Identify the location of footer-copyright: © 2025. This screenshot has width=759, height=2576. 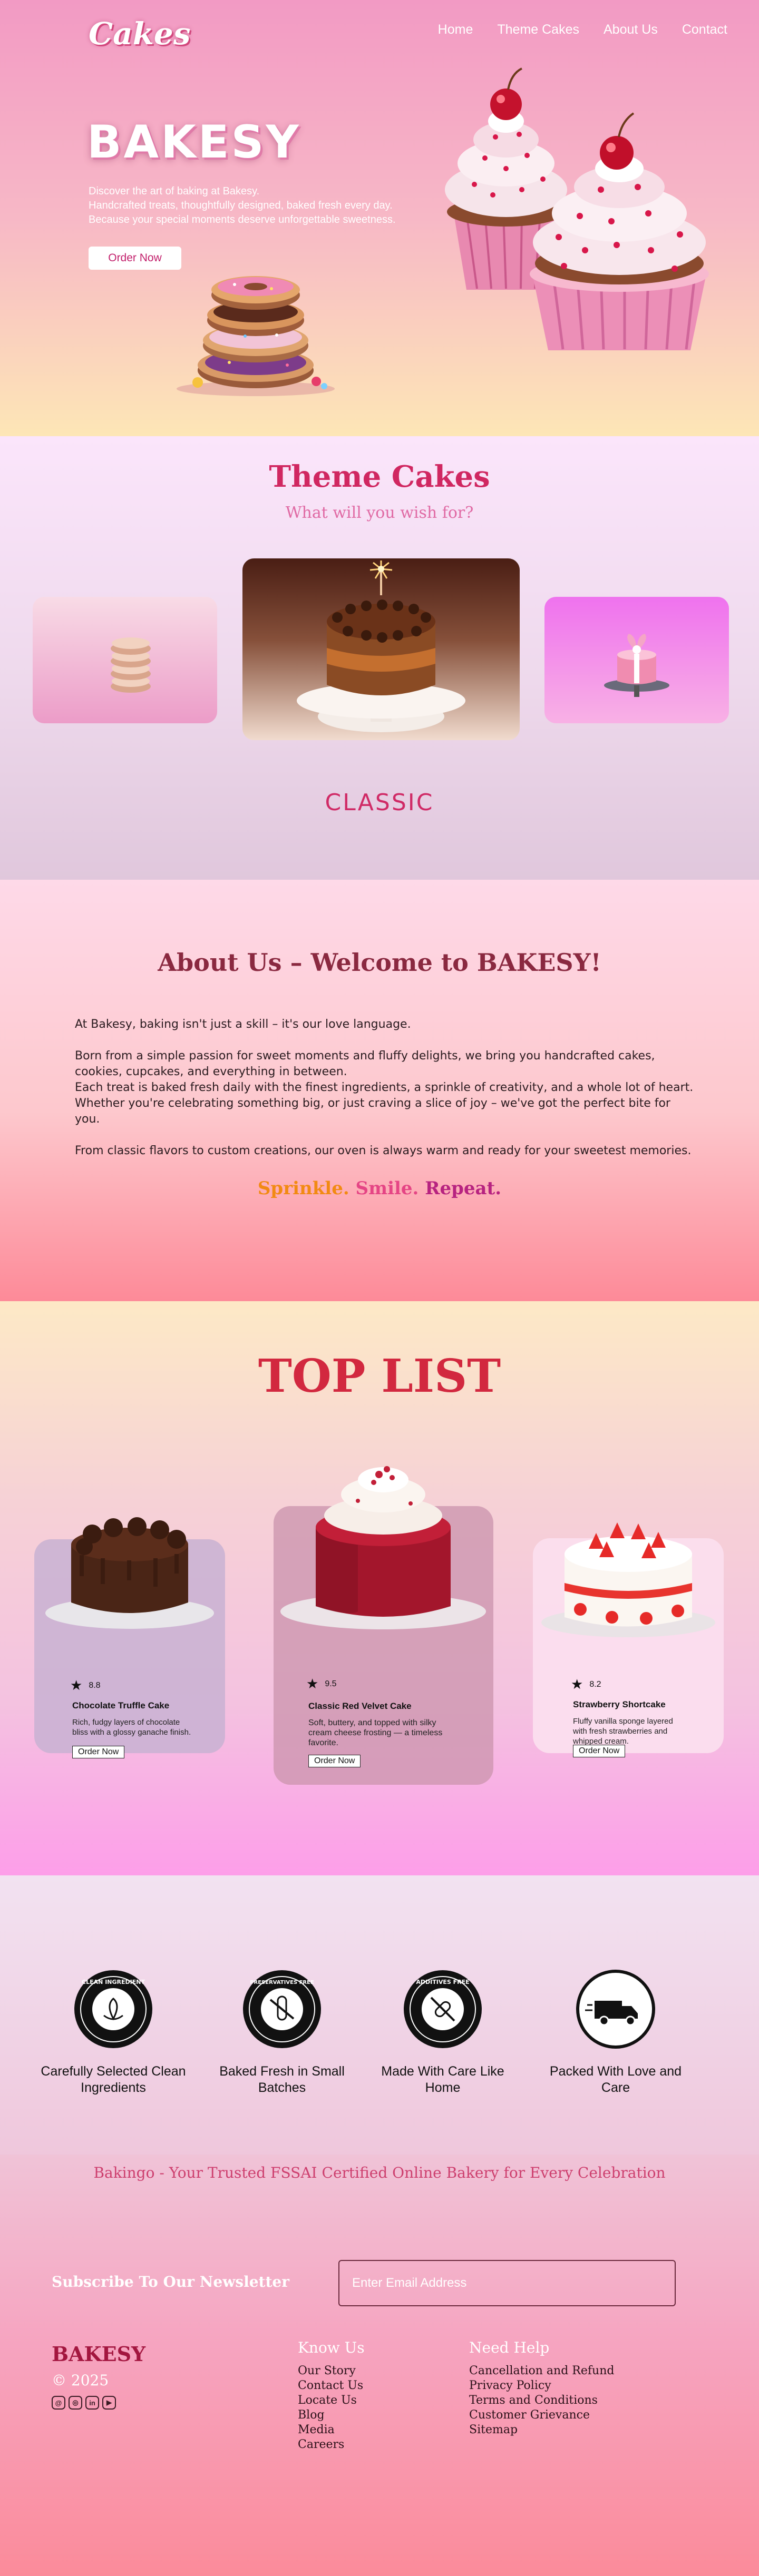
(80, 2380).